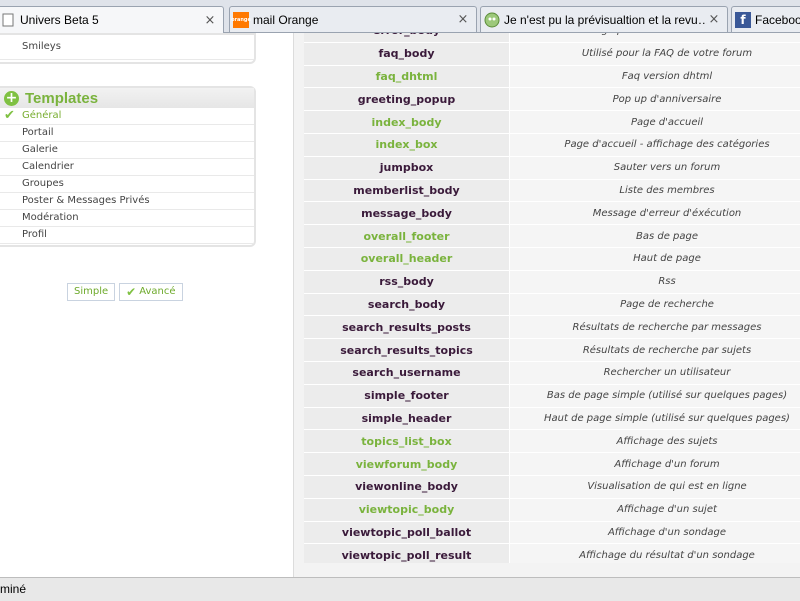 The height and width of the screenshot is (601, 800). I want to click on sidebar-item-3: Calendrier, so click(127, 167).